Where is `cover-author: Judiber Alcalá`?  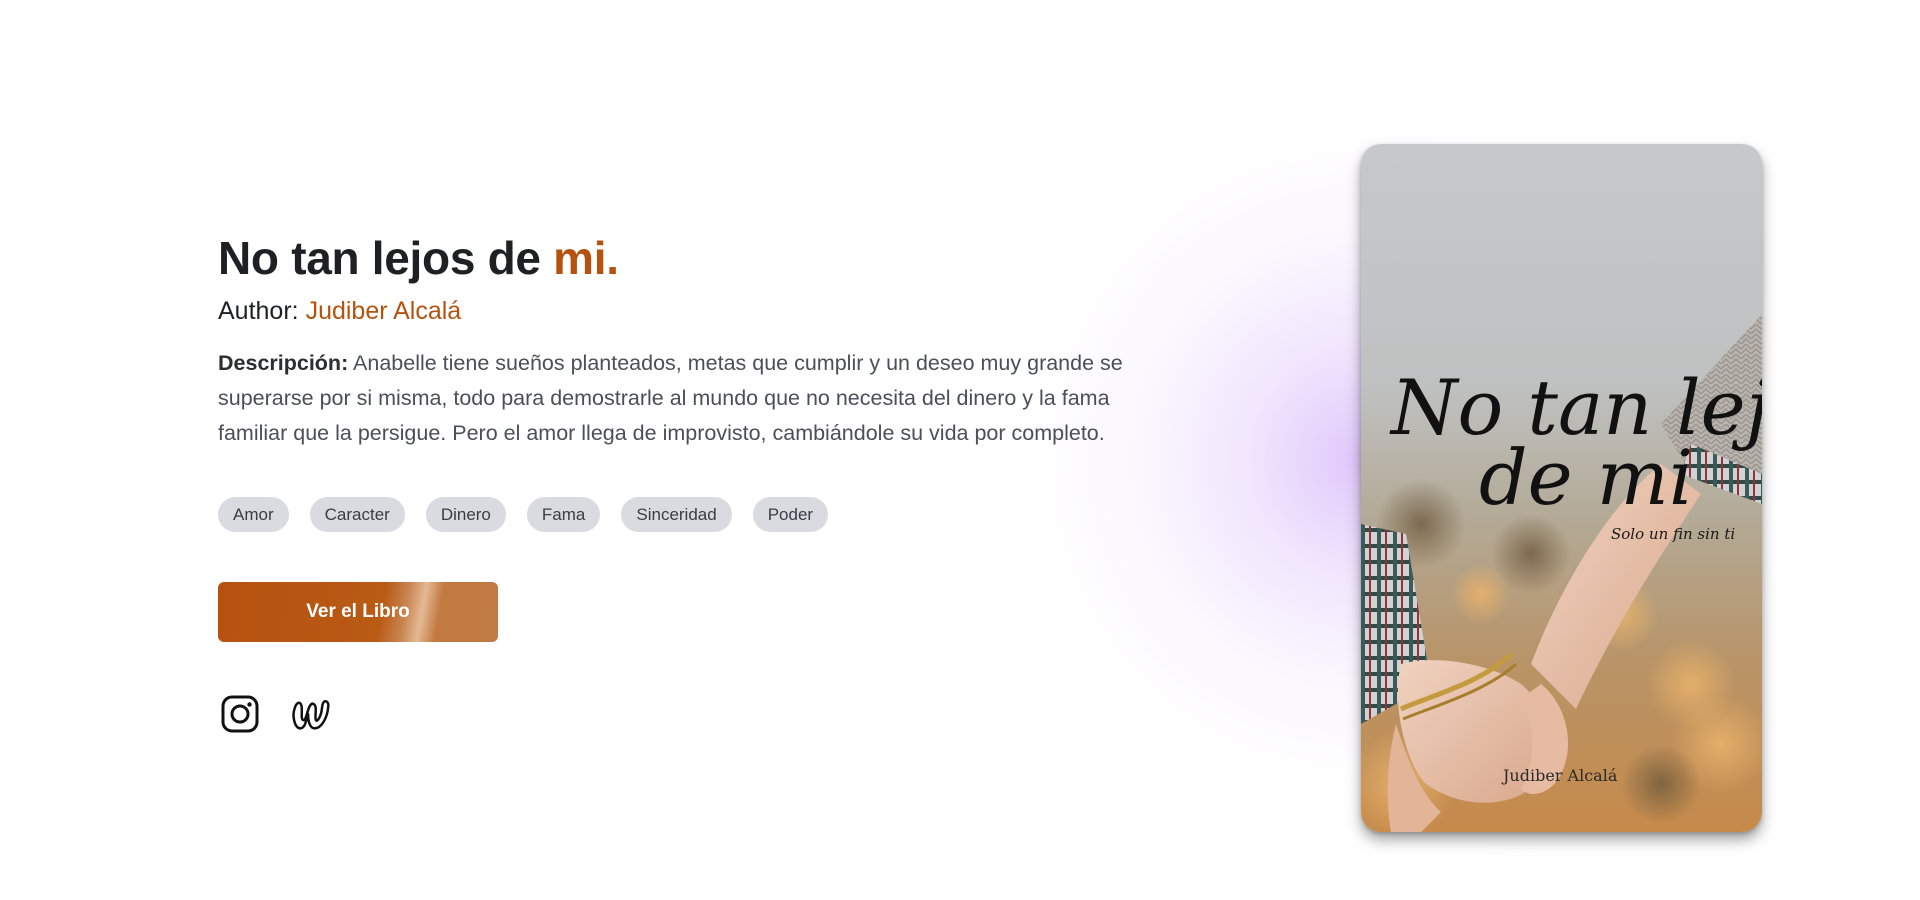
cover-author: Judiber Alcalá is located at coordinates (1559, 775).